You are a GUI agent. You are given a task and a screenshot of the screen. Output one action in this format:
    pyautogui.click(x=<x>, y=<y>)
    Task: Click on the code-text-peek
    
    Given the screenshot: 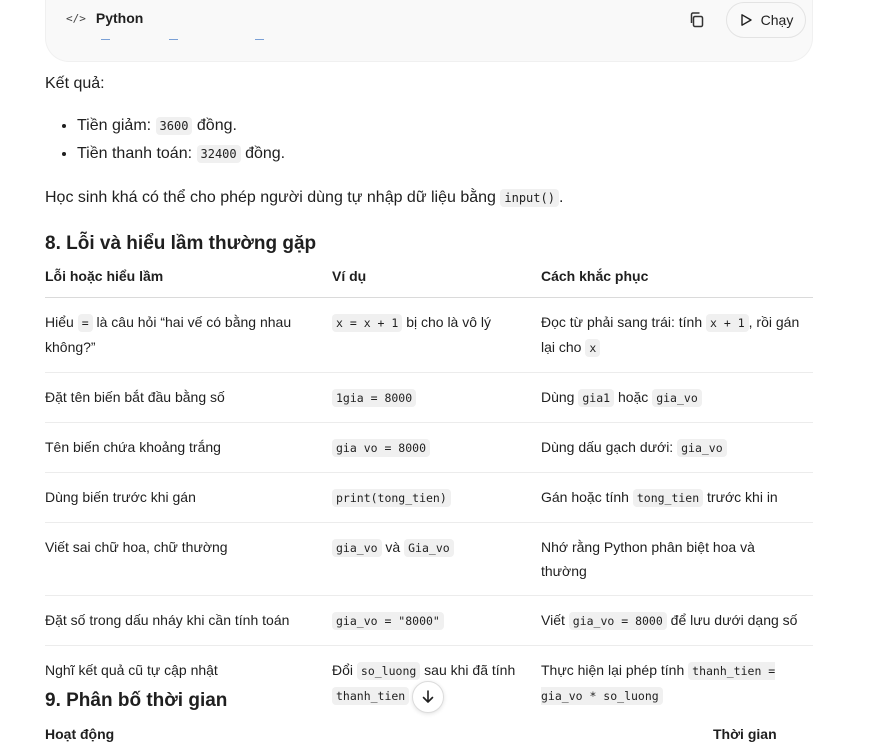 What is the action you would take?
    pyautogui.click(x=211, y=42)
    